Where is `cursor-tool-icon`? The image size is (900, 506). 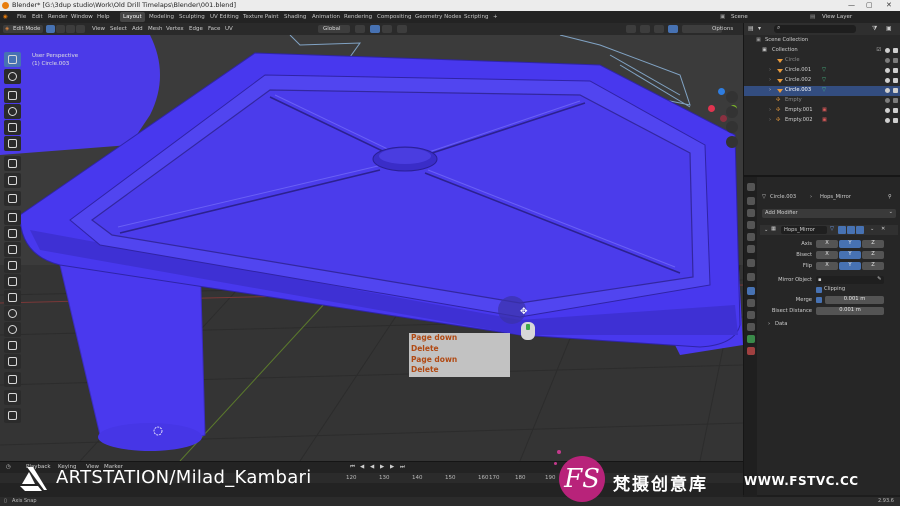
cursor-tool-icon is located at coordinates (12, 76).